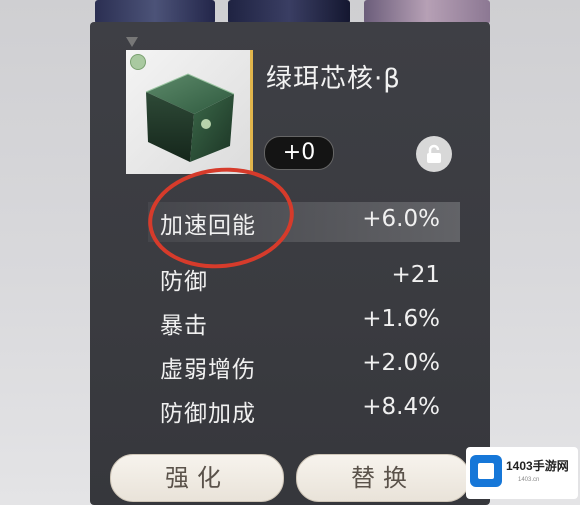  I want to click on stat-value: +21, so click(415, 275).